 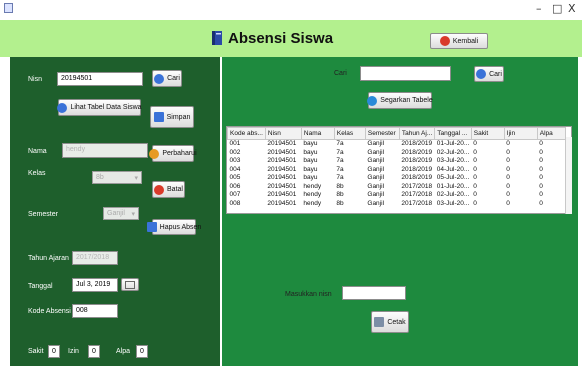 What do you see at coordinates (235, 160) in the screenshot?
I see `table-cell: 003` at bounding box center [235, 160].